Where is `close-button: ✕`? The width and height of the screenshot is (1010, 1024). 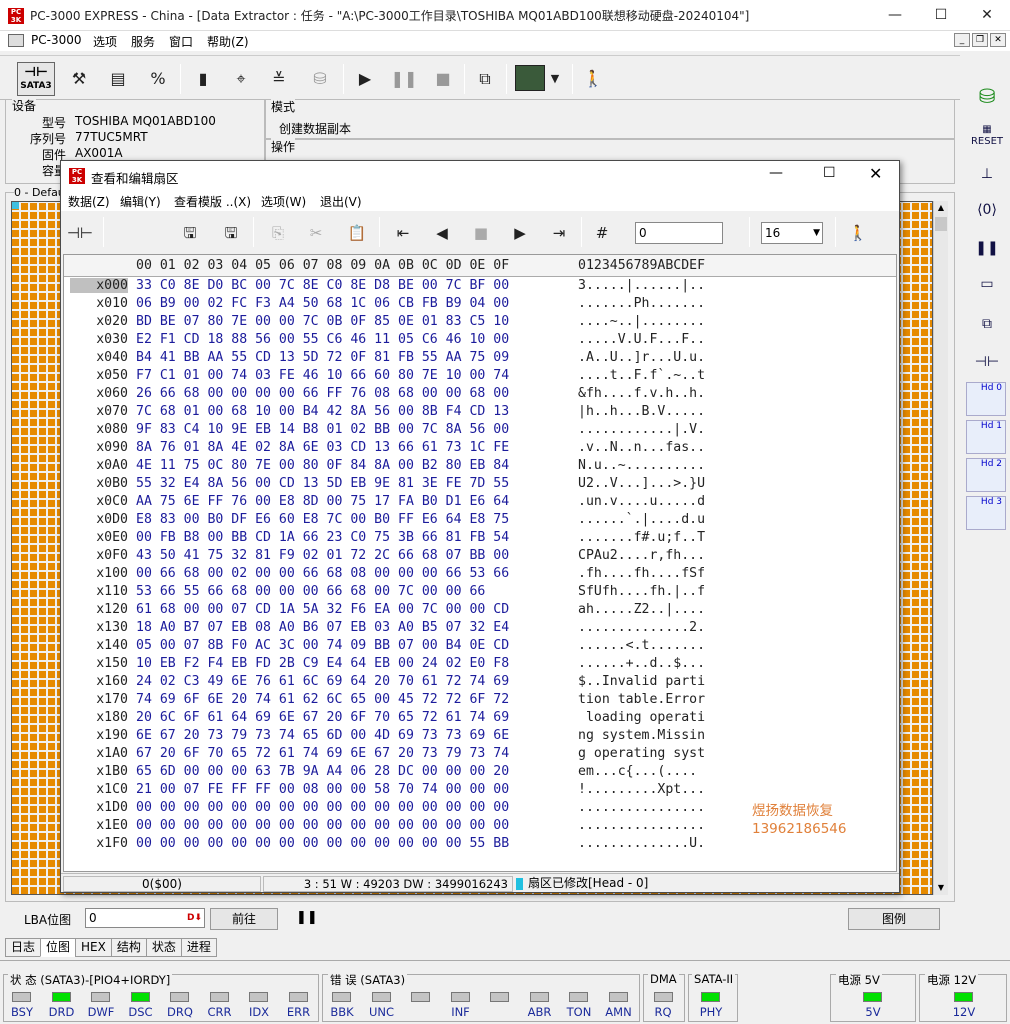
close-button: ✕ is located at coordinates (987, 15).